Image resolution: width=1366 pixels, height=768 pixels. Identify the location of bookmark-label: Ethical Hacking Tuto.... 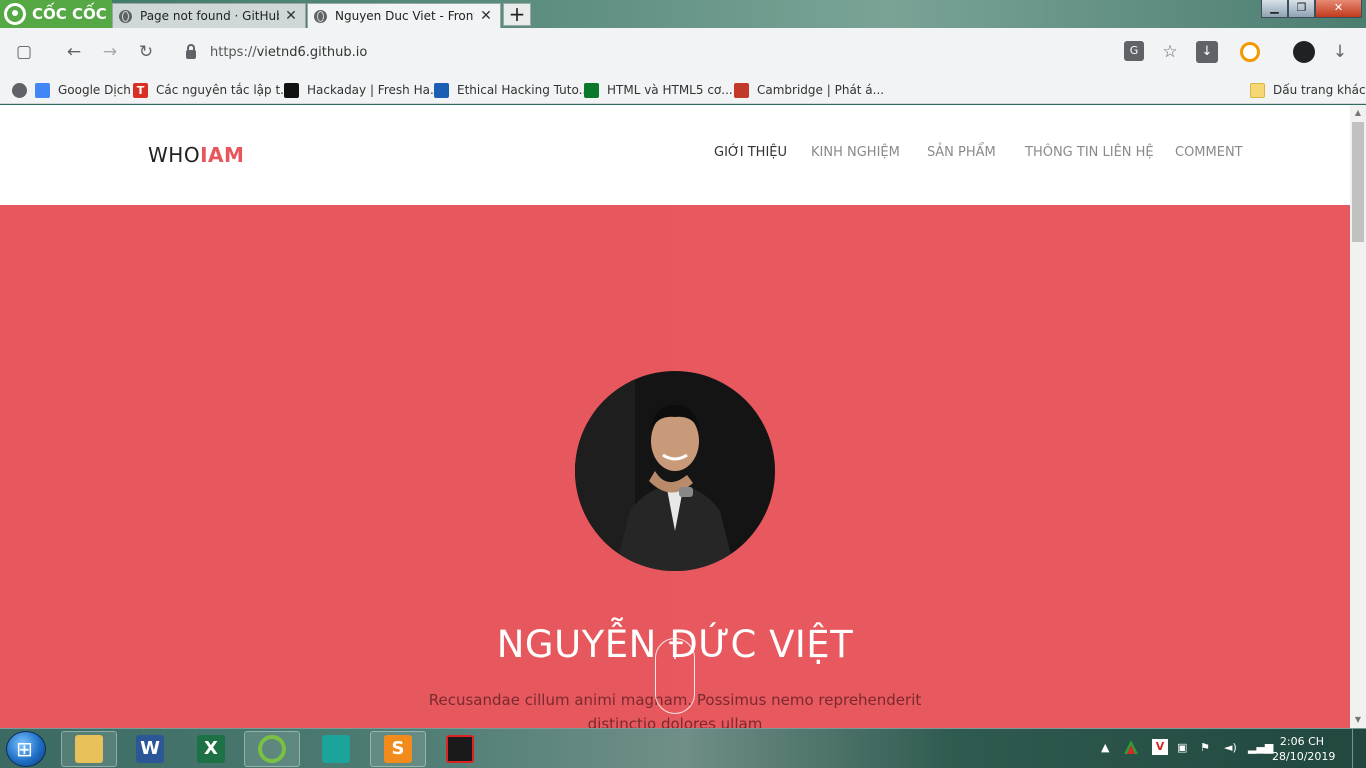
(524, 90).